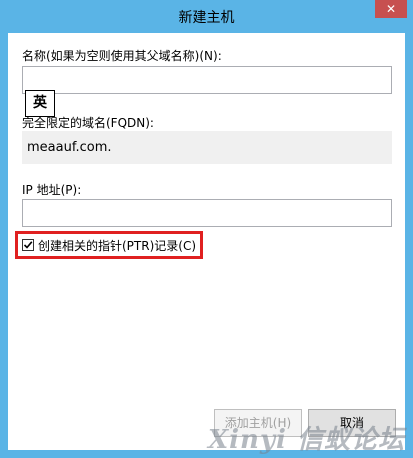 This screenshot has height=458, width=413. I want to click on ptr-record-checkbox, so click(28, 245).